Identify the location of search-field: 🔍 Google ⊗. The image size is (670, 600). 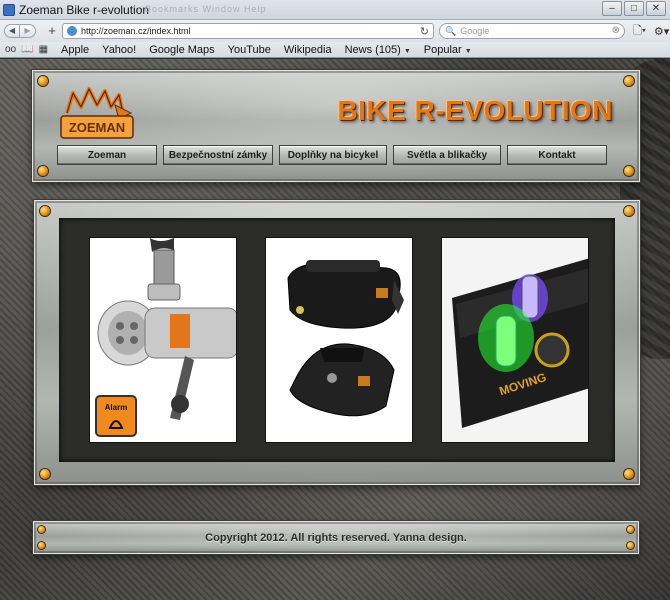
(532, 31).